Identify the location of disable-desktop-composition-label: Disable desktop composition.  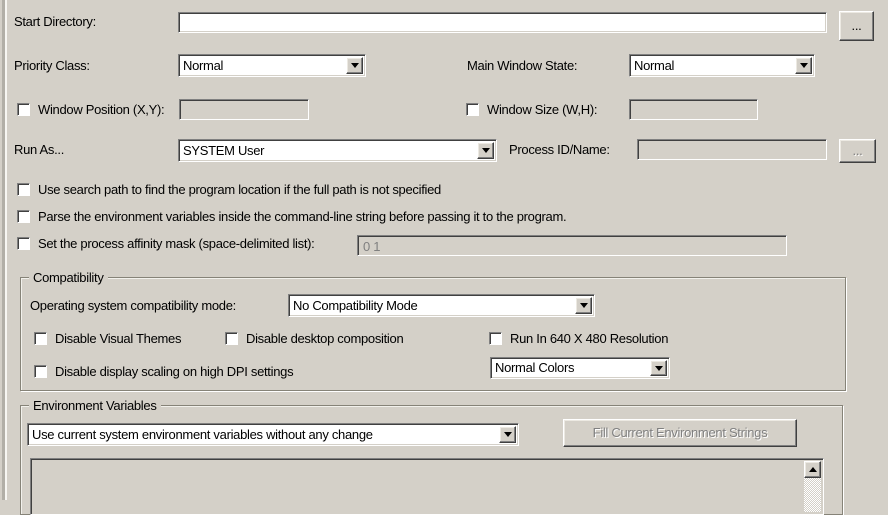
(325, 338).